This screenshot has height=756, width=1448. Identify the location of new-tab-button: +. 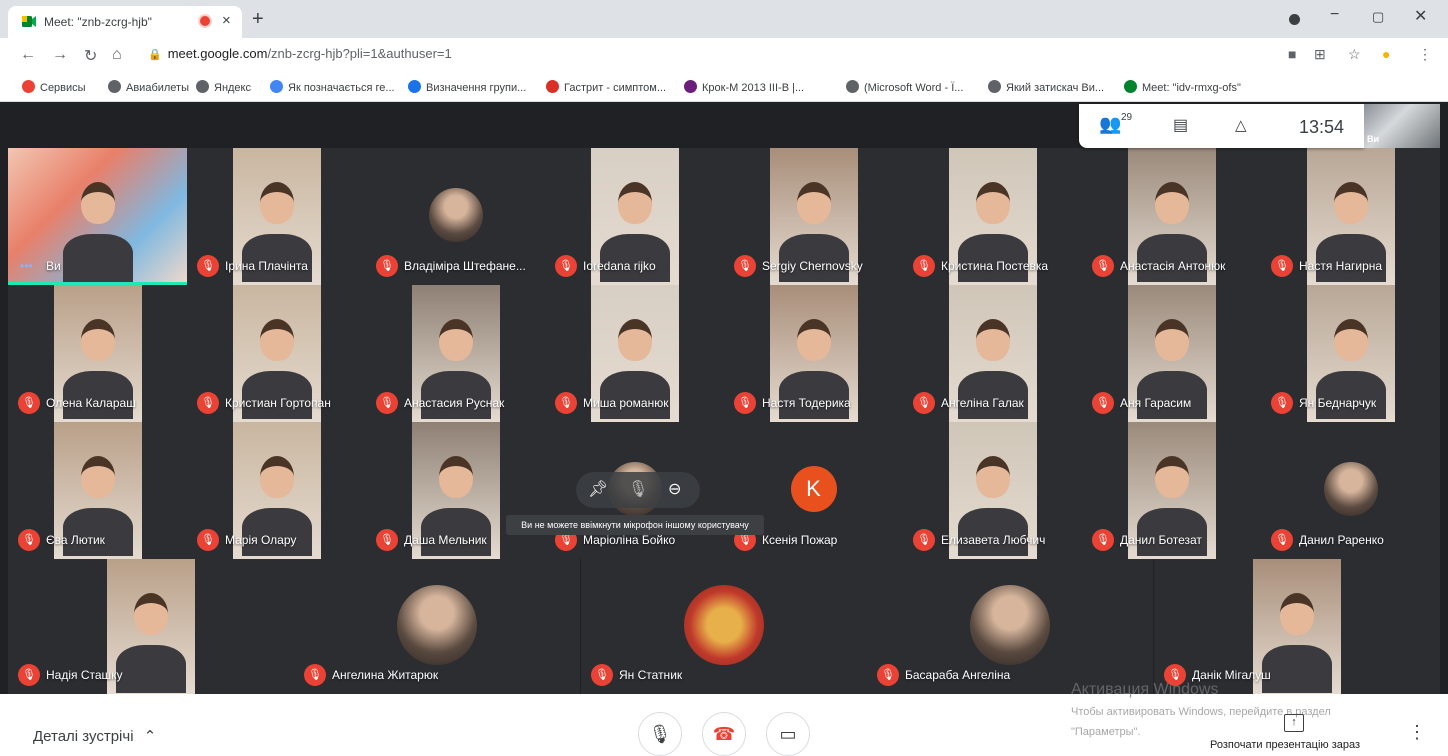
(258, 19).